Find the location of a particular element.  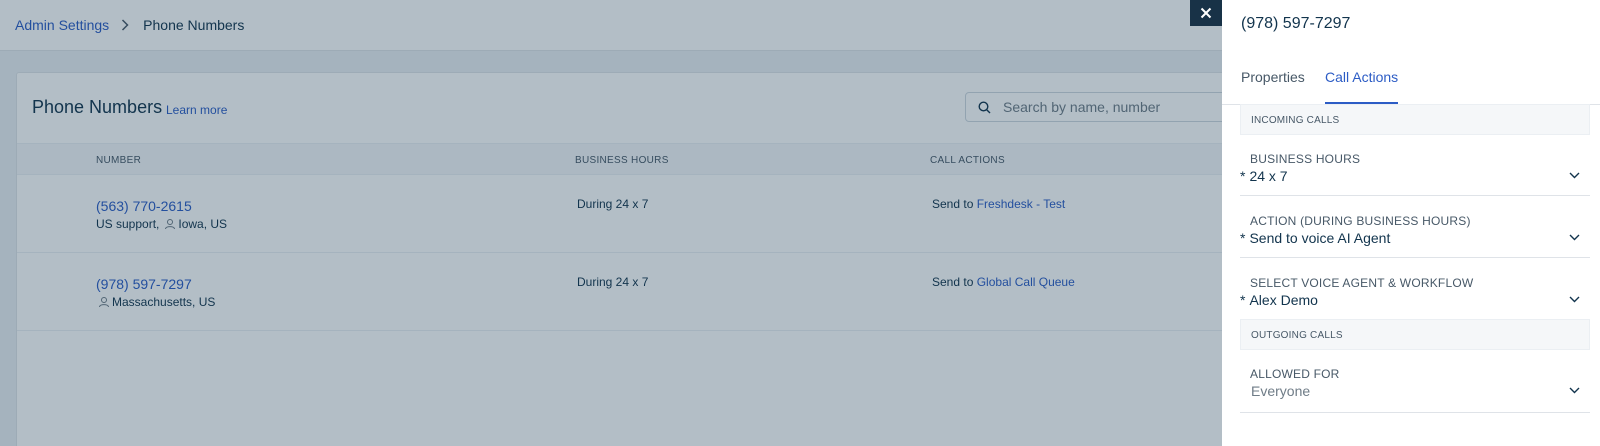

tab-call-actions: Call Actions is located at coordinates (1362, 86).